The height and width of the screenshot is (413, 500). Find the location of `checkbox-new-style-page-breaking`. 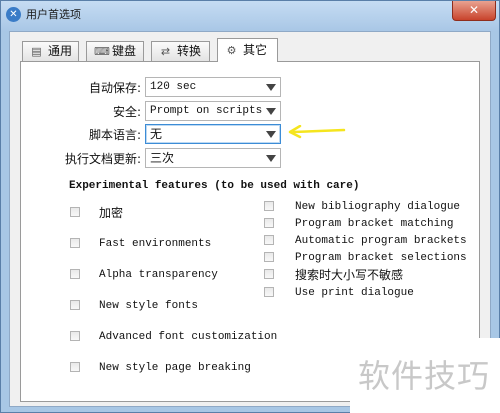

checkbox-new-style-page-breaking is located at coordinates (75, 367).